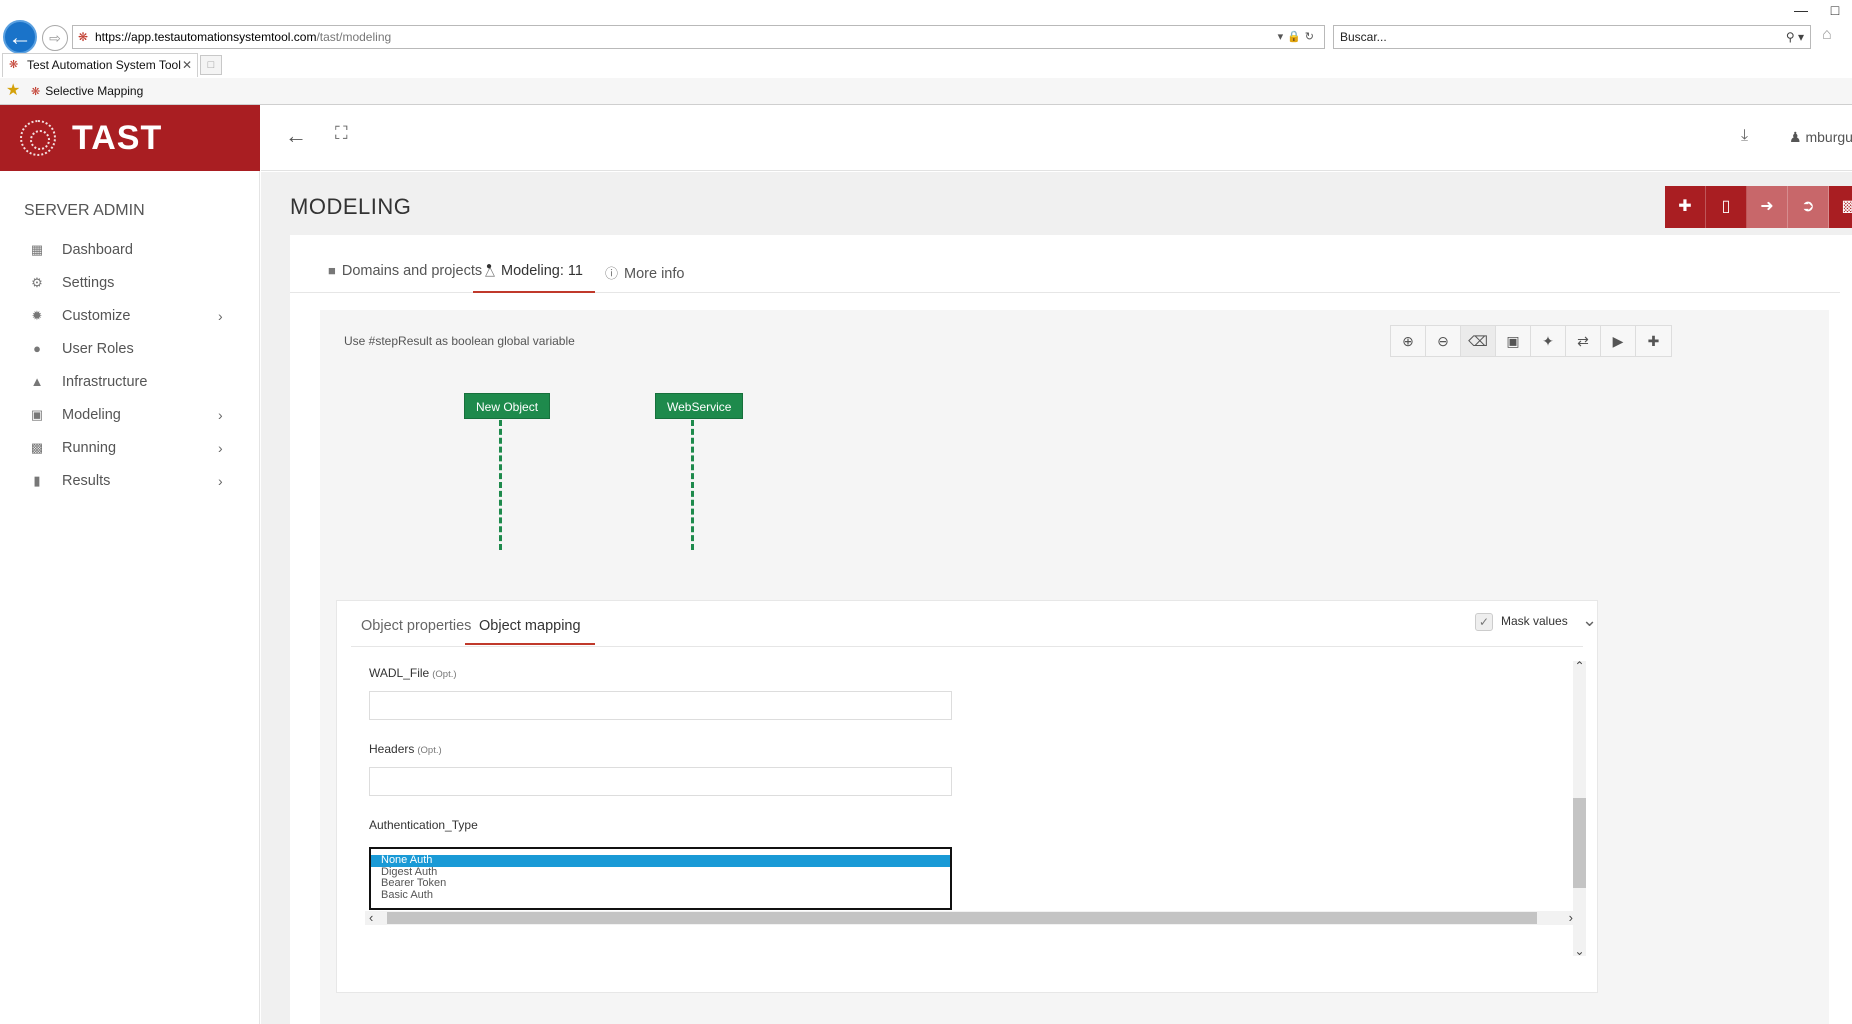 The width and height of the screenshot is (1852, 1024). Describe the element at coordinates (926, 91) in the screenshot. I see `favorites-bar: ★ ❋ Selective Mapping` at that location.